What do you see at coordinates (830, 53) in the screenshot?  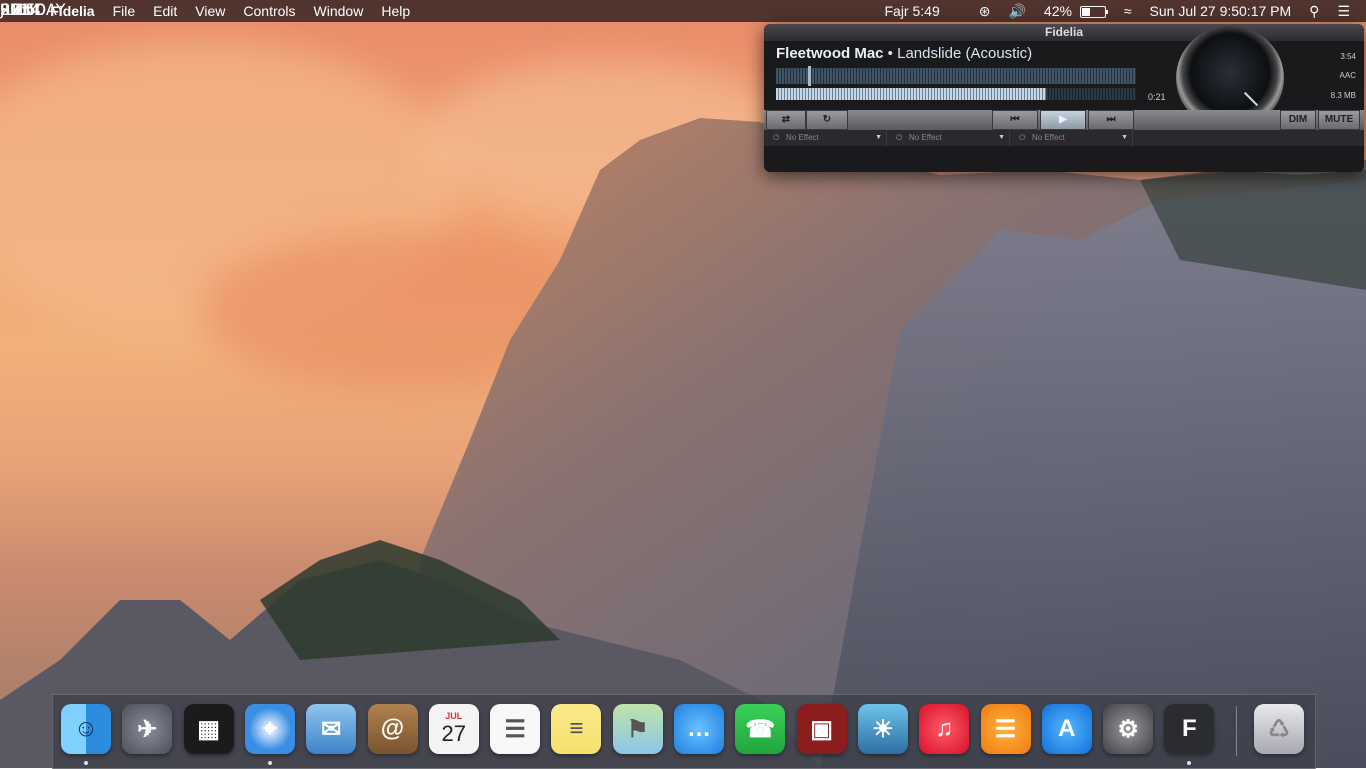 I see `track-artist: Fleetwood Mac` at bounding box center [830, 53].